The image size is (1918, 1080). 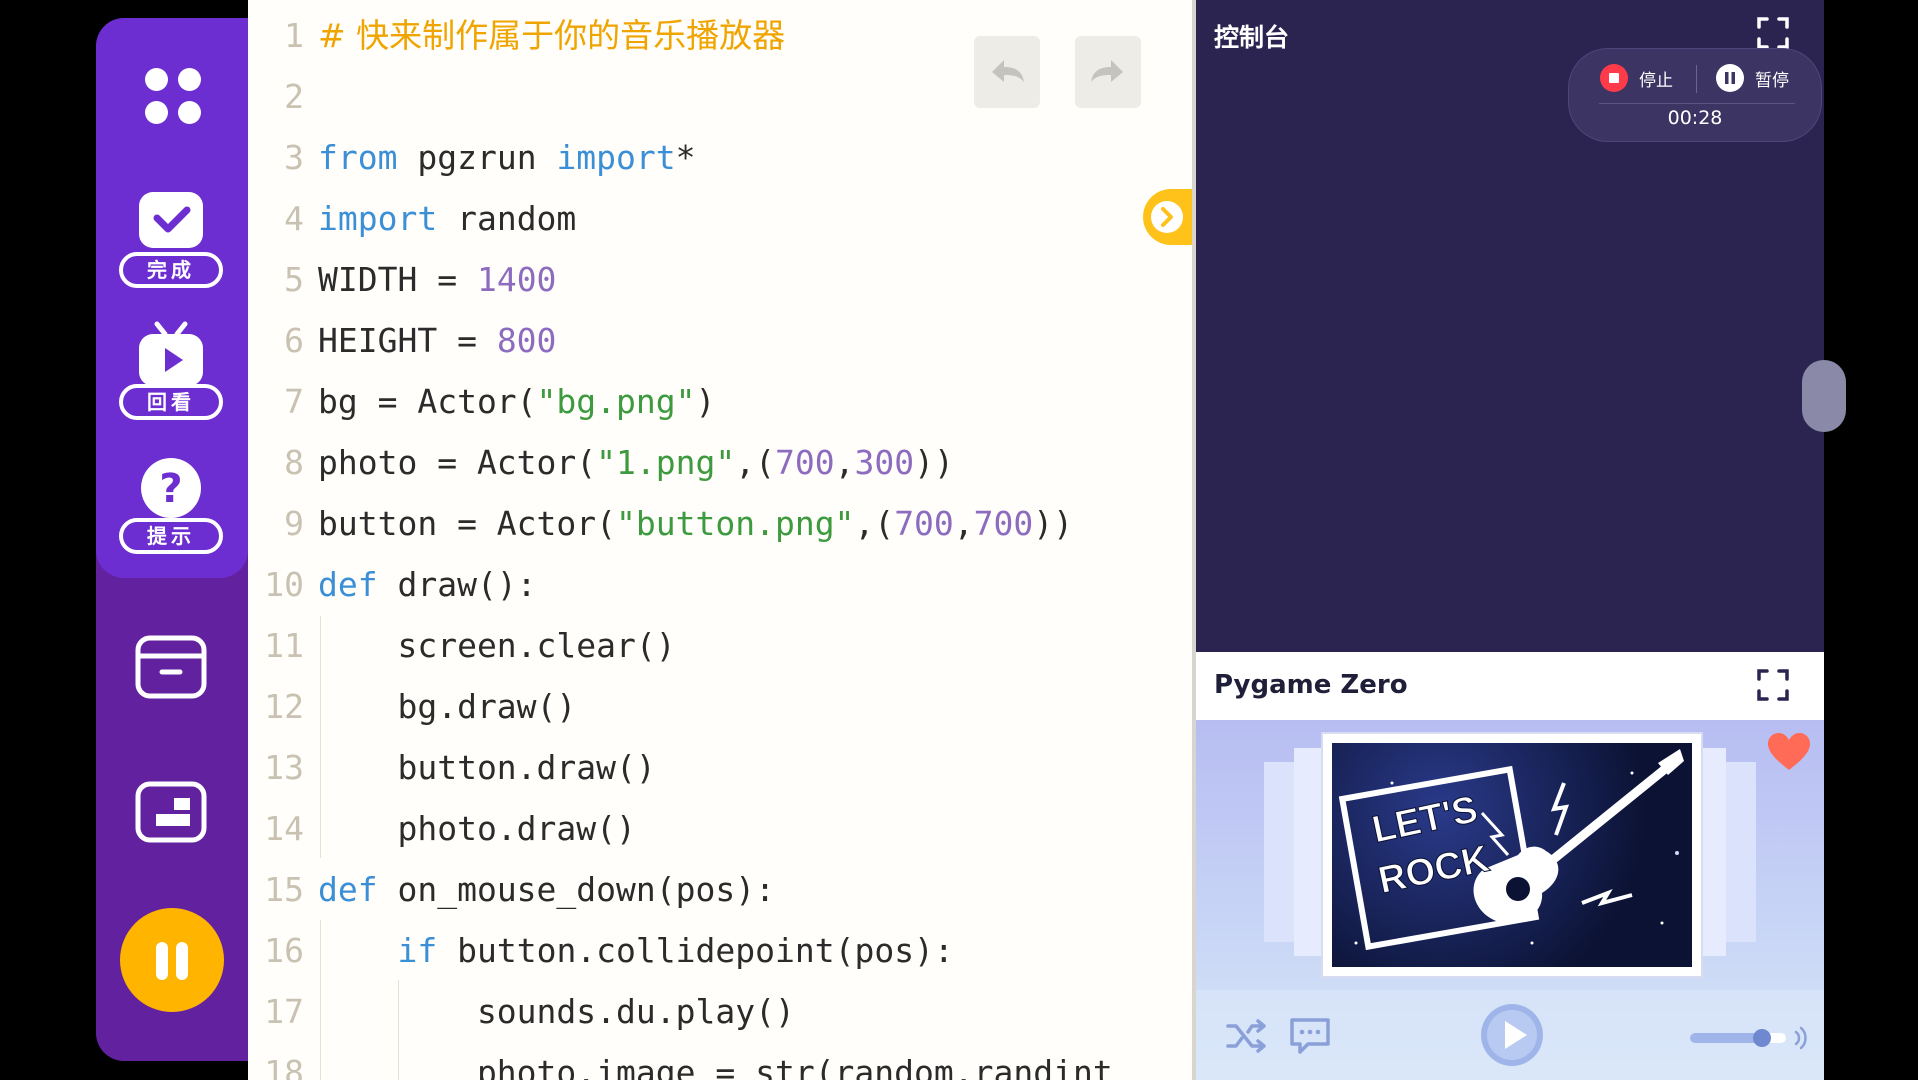 I want to click on complete-label: 完成, so click(x=171, y=270).